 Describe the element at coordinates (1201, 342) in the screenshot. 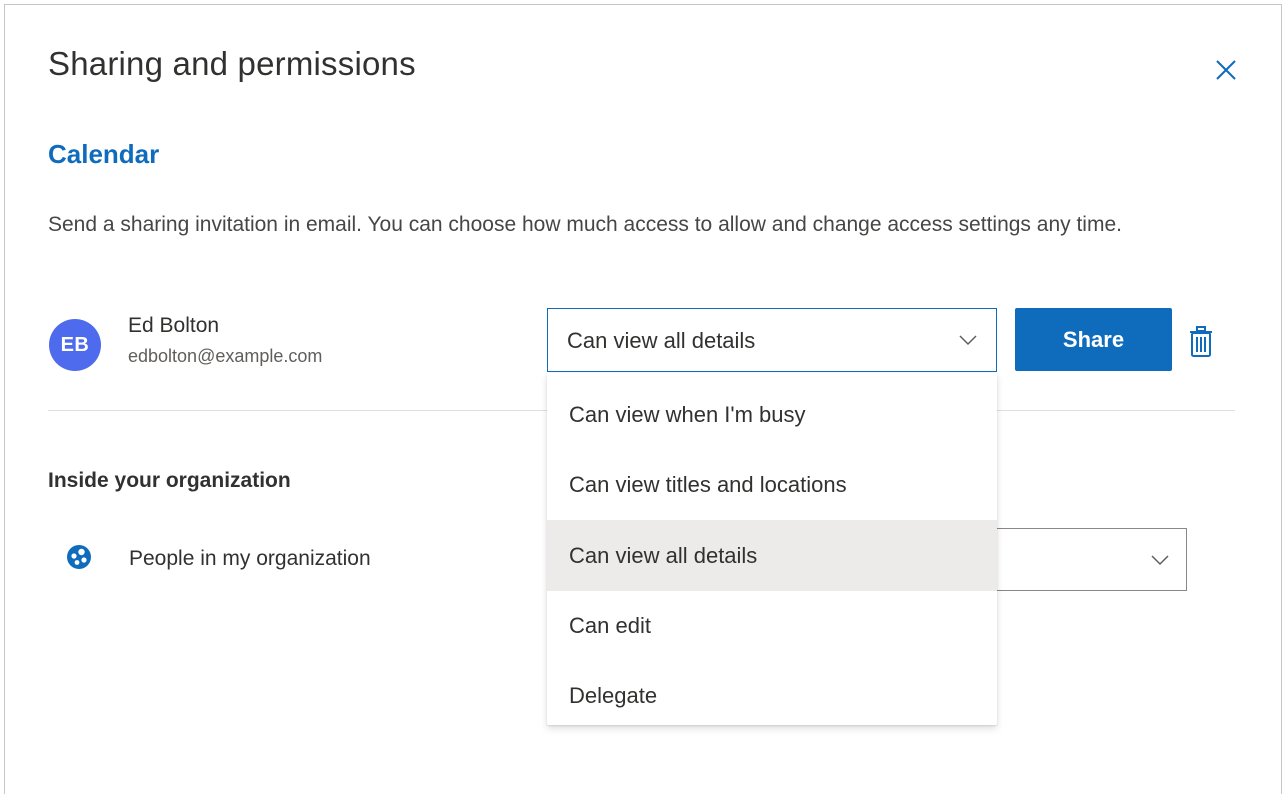

I see `trash-icon` at that location.